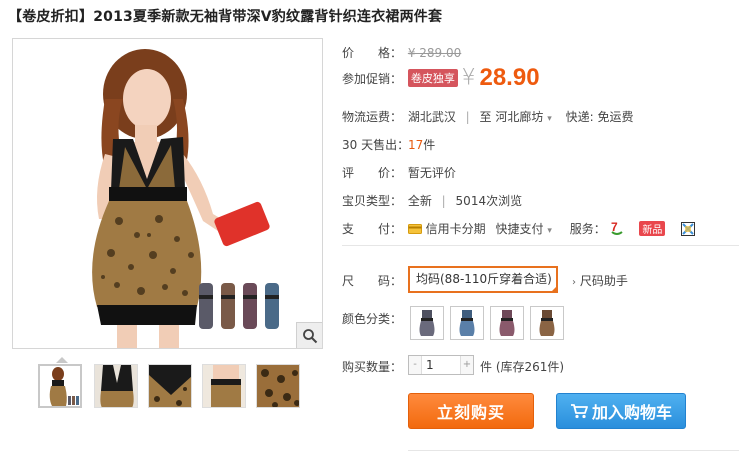 This screenshot has height=457, width=739. Describe the element at coordinates (419, 201) in the screenshot. I see `item-condition: 全新` at that location.